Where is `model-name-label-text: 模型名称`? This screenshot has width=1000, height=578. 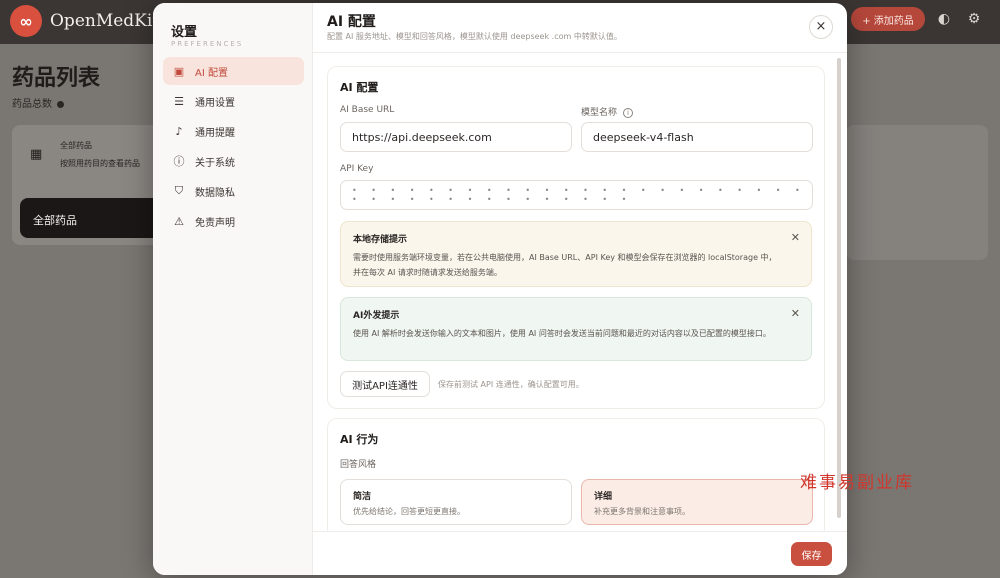
model-name-label-text: 模型名称 is located at coordinates (599, 113).